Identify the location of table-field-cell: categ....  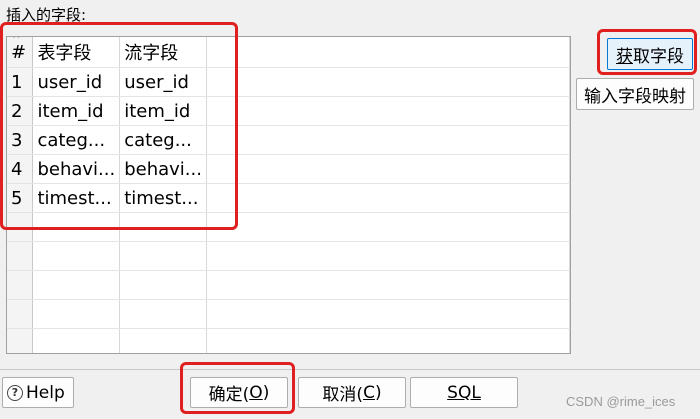
(76, 140).